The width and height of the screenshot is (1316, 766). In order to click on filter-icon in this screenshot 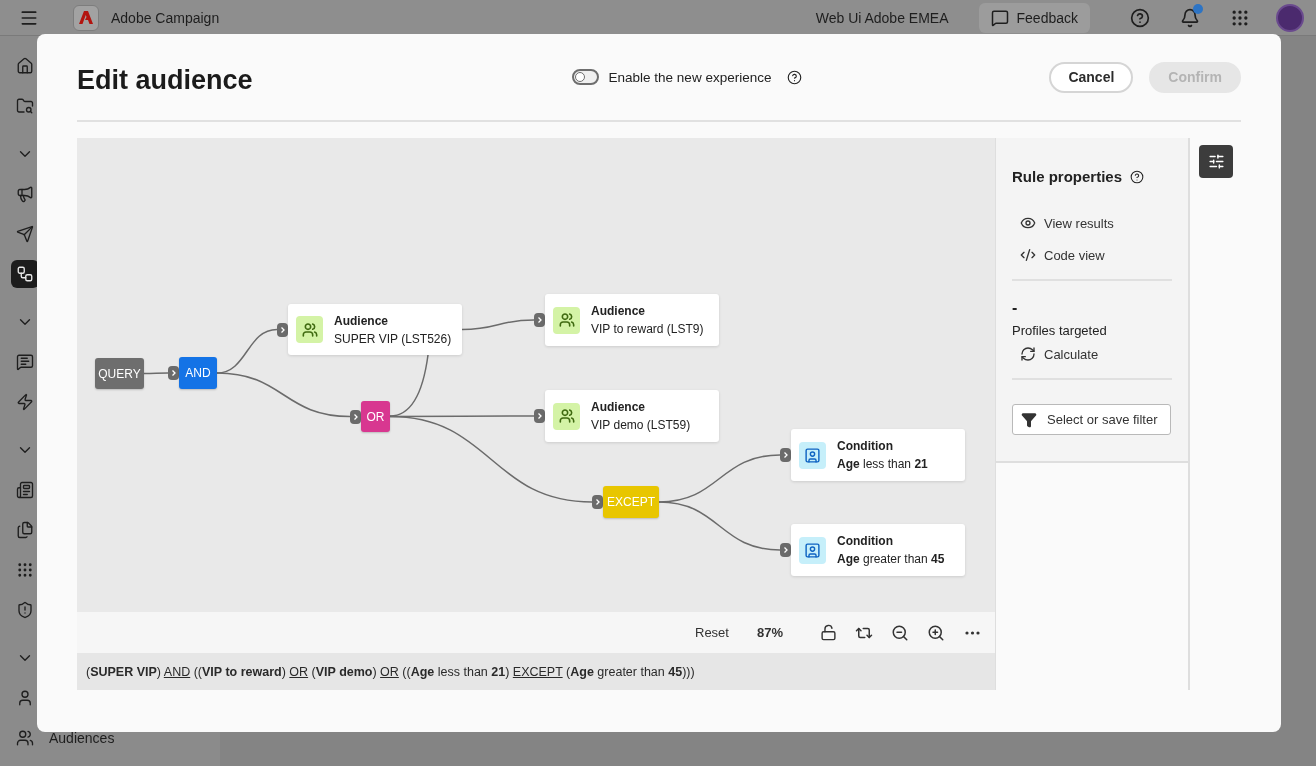, I will do `click(1029, 419)`.